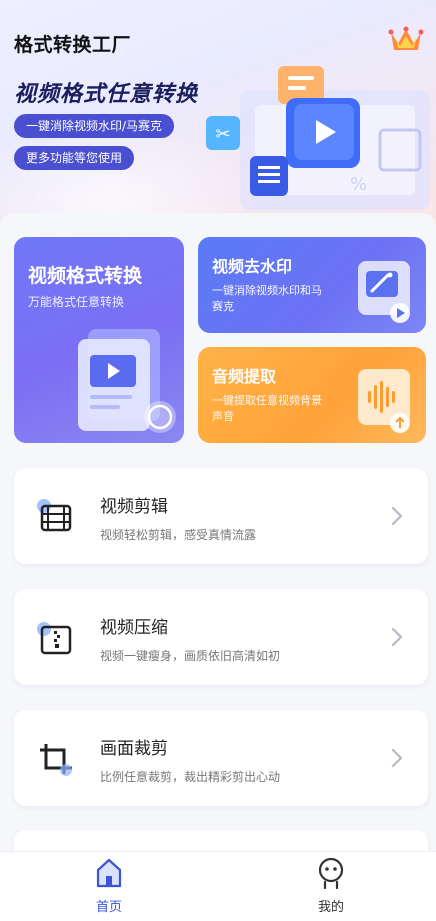 Image resolution: width=436 pixels, height=921 pixels. Describe the element at coordinates (178, 535) in the screenshot. I see `tool-subtitle: 视频轻松剪辑，感受真情流露` at that location.